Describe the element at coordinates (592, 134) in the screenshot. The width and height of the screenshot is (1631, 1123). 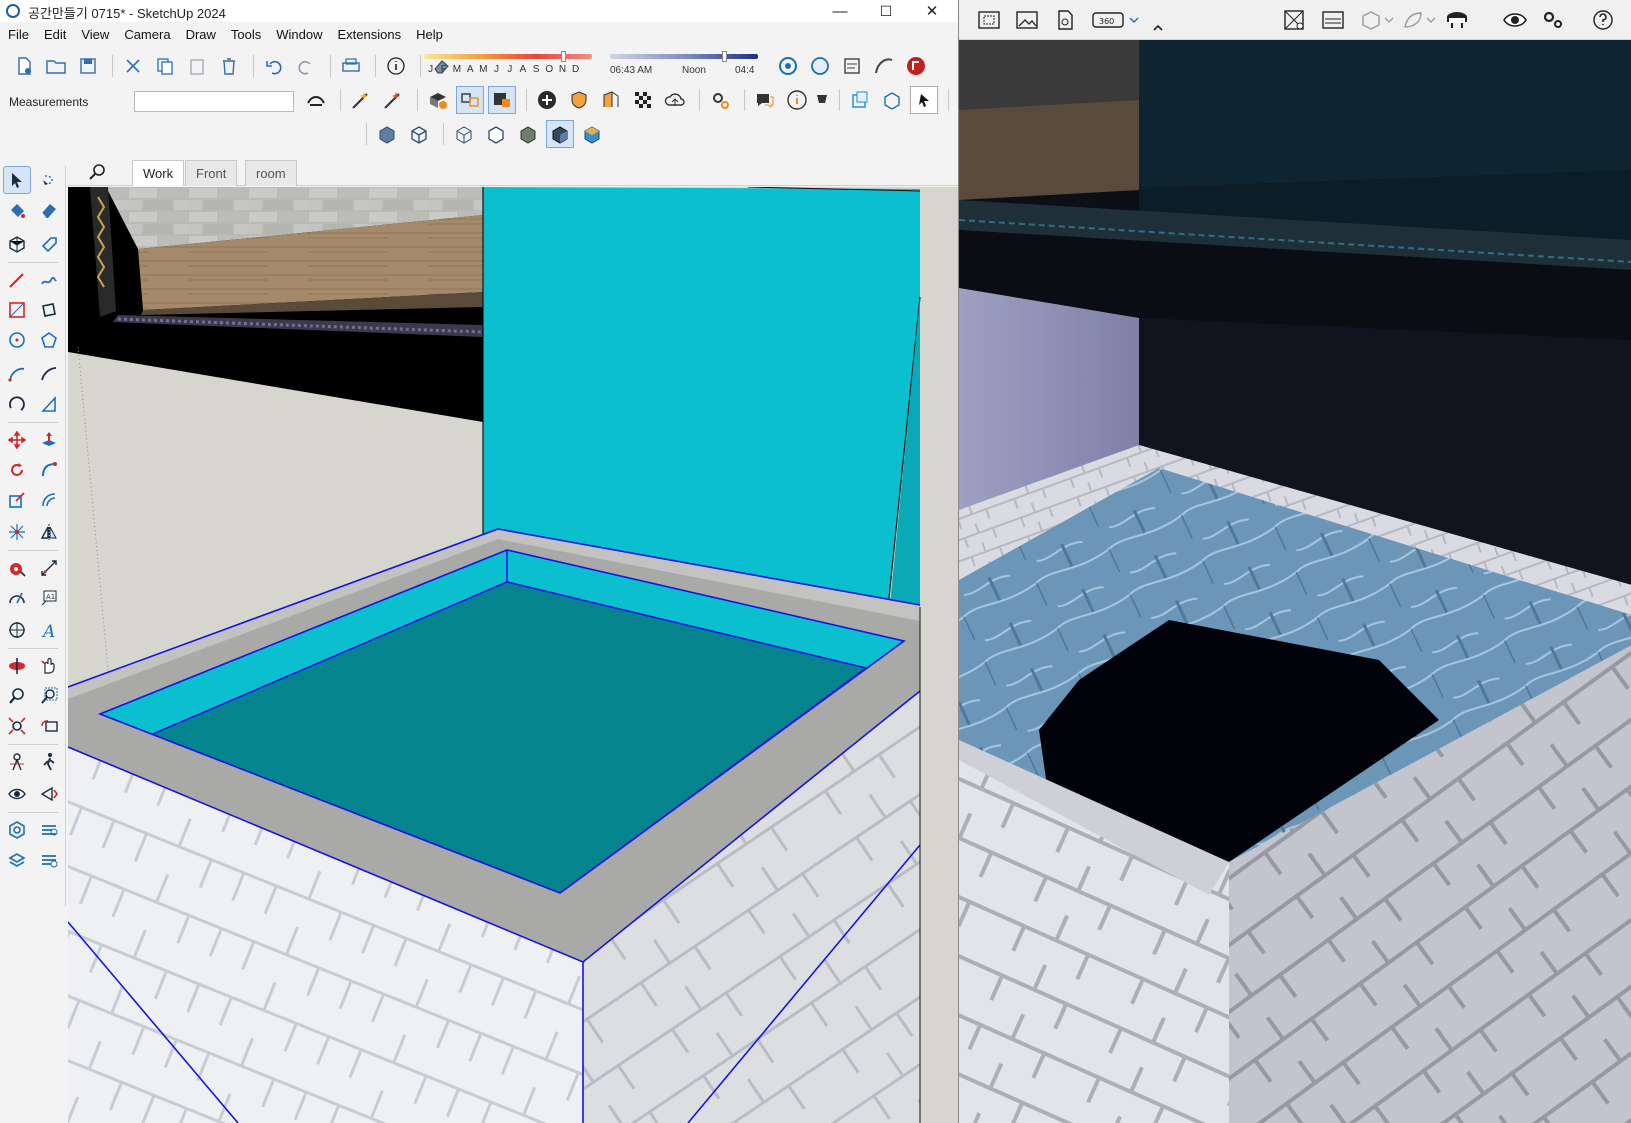
I see `monochrome-style-icon` at that location.